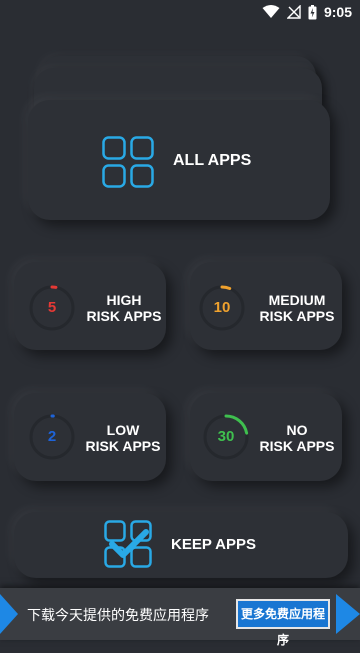  Describe the element at coordinates (312, 11) in the screenshot. I see `battery-charging-icon` at that location.